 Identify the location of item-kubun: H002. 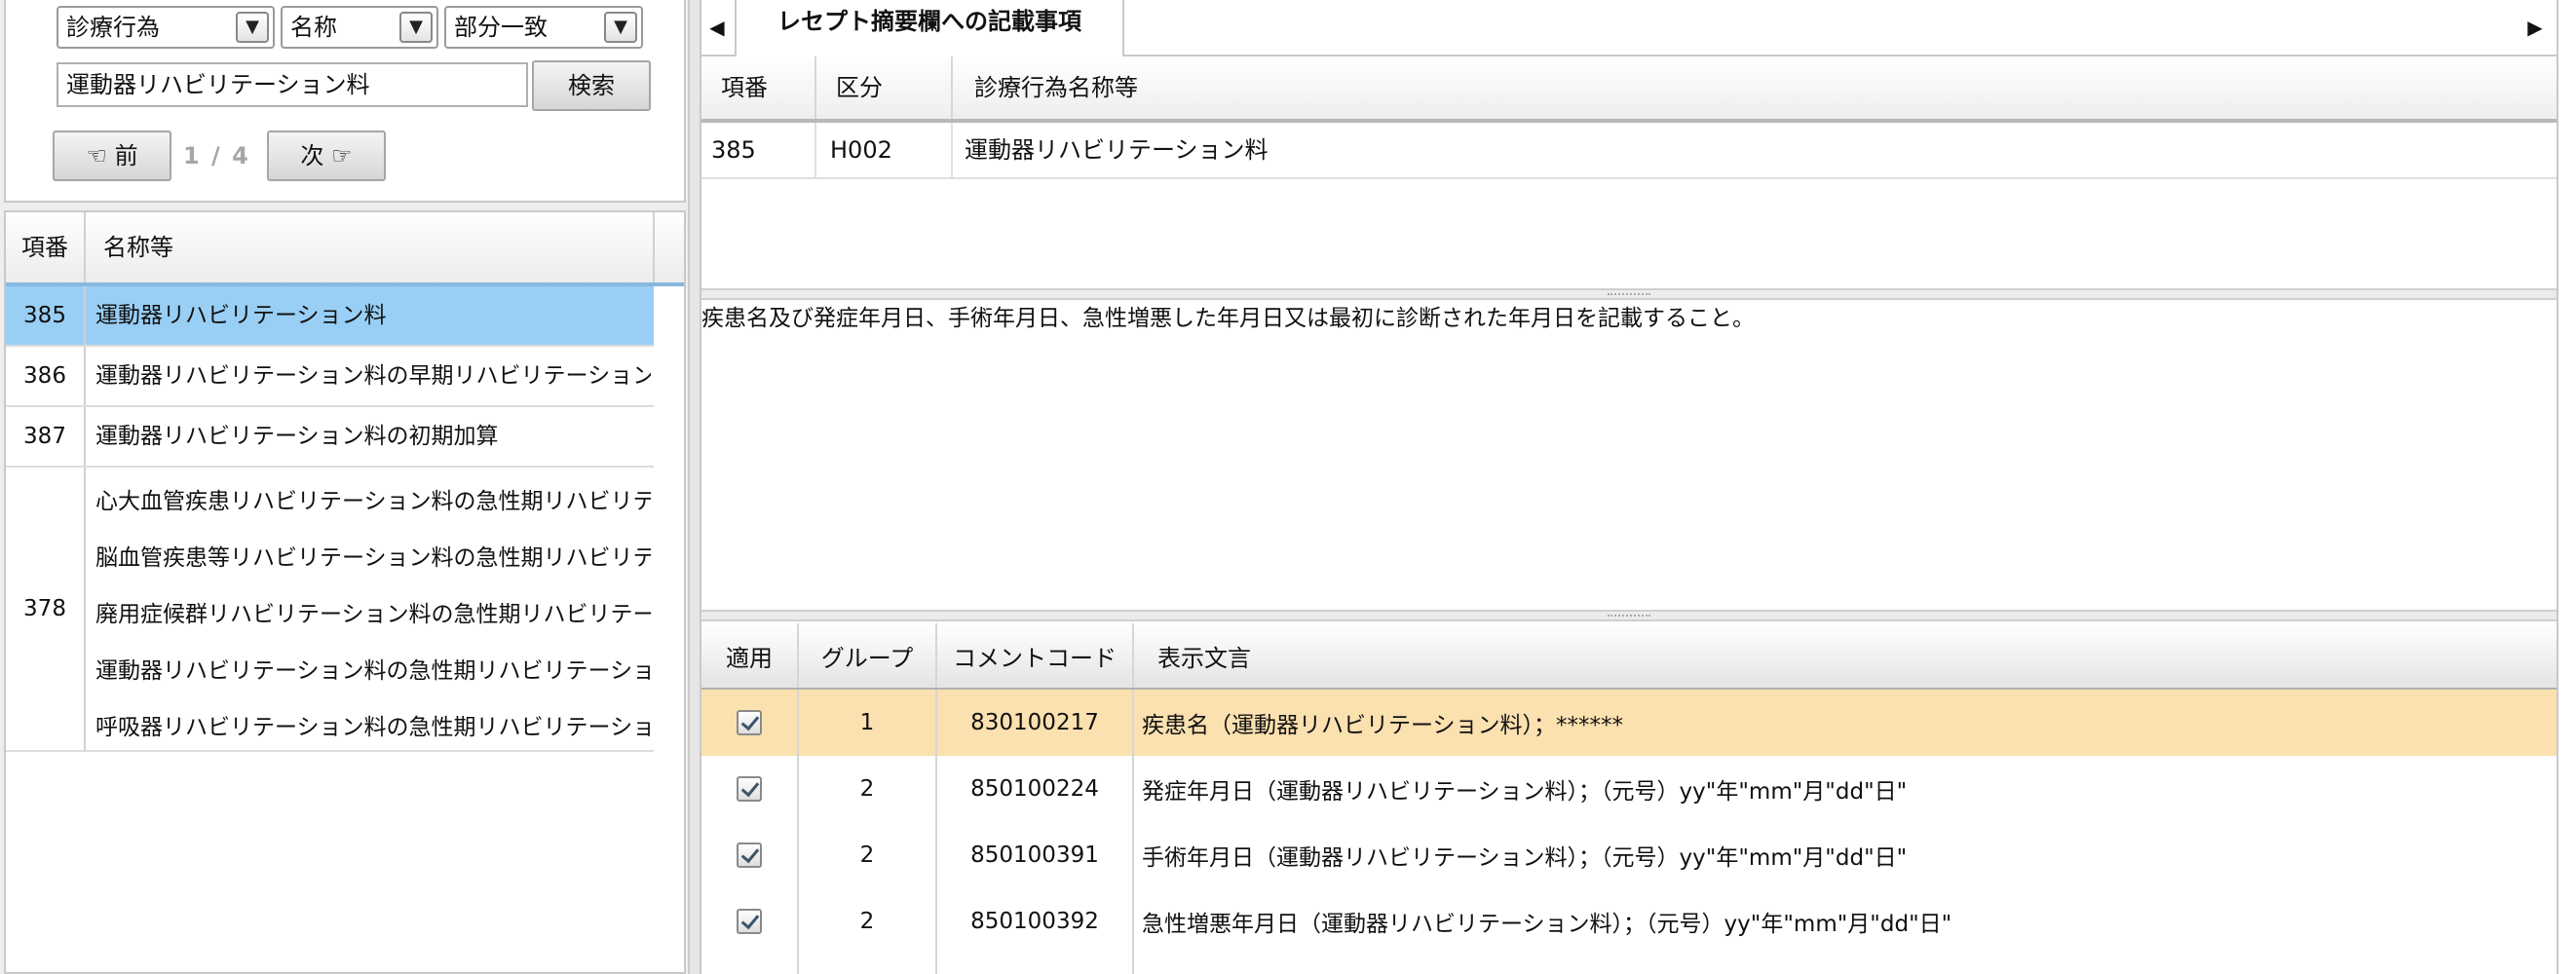
(884, 150).